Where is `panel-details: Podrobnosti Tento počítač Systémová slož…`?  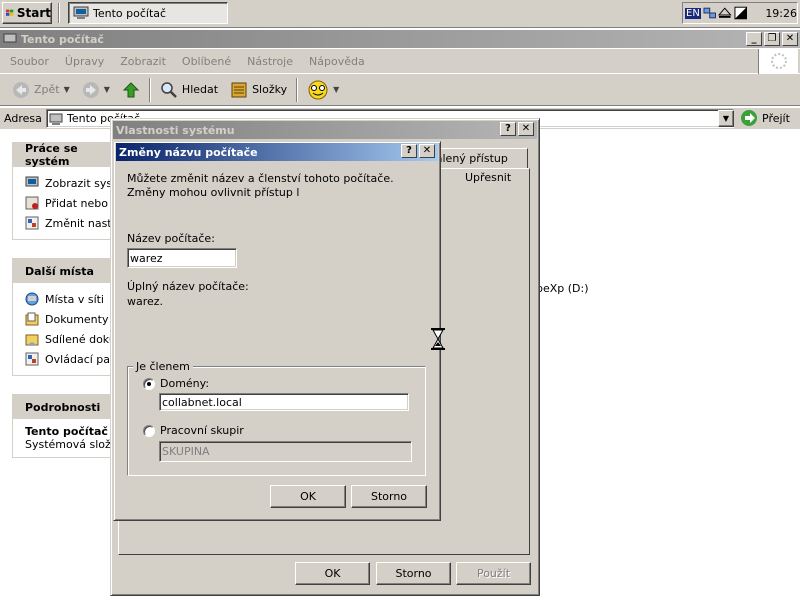
panel-details: Podrobnosti Tento počítač Systémová slož… is located at coordinates (65, 426).